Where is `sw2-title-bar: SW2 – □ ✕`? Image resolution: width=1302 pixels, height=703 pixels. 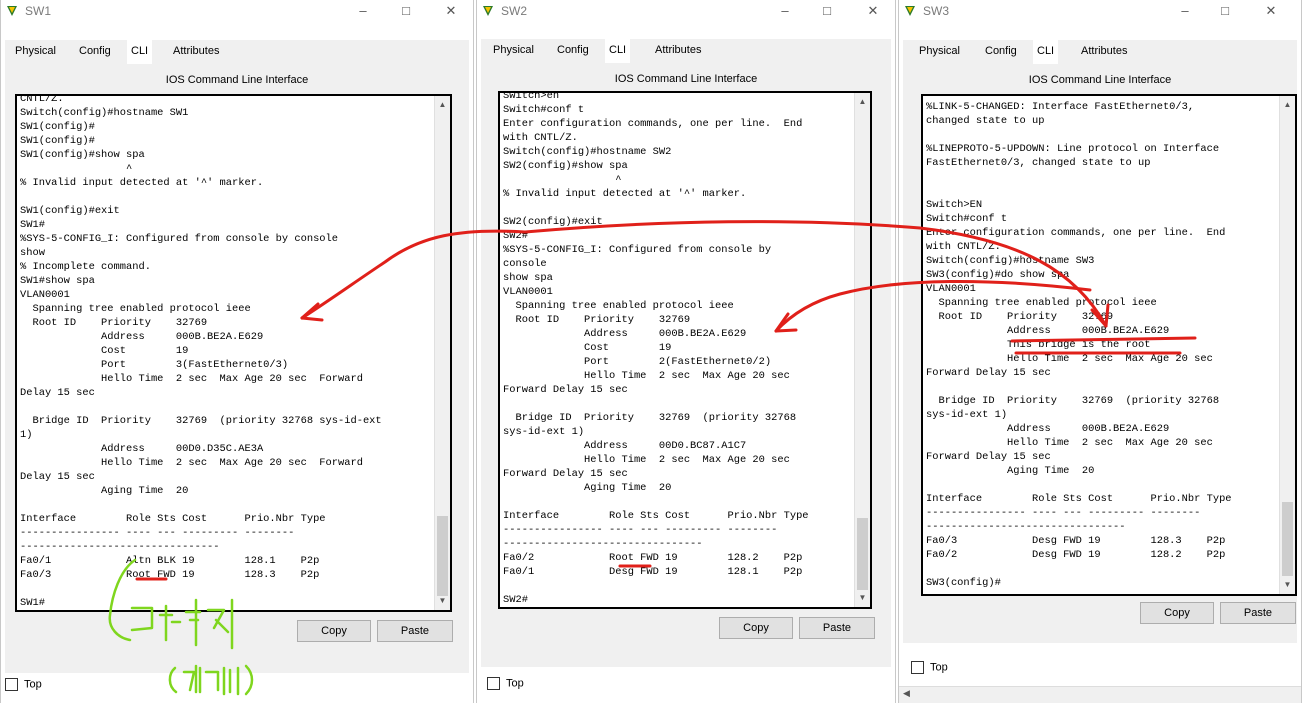
sw2-title-bar: SW2 – □ ✕ is located at coordinates (686, 12).